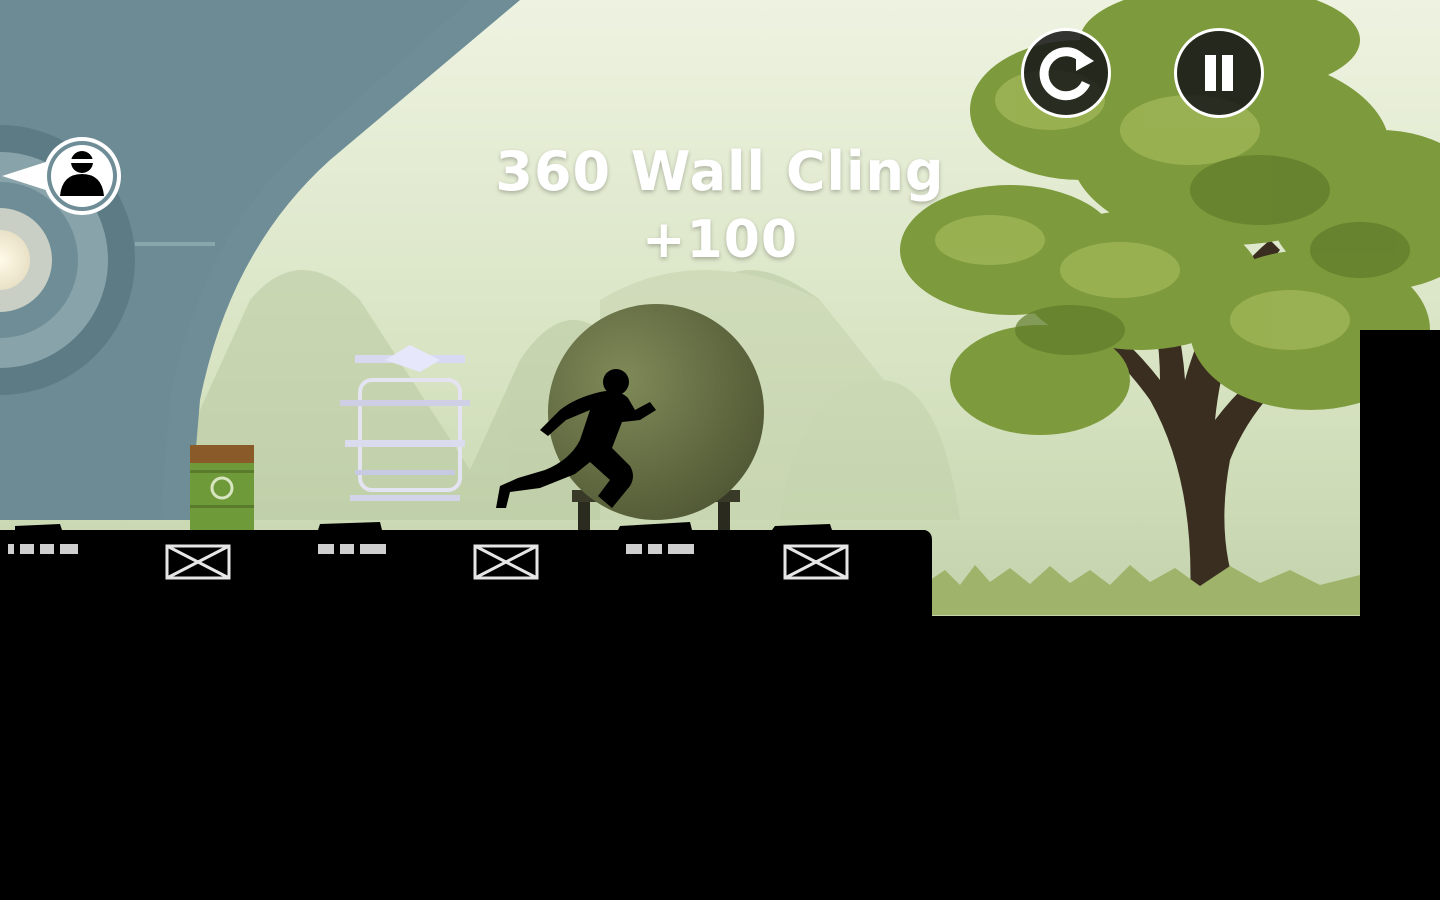 The height and width of the screenshot is (900, 1440). I want to click on hunter-marker-icon, so click(61, 176).